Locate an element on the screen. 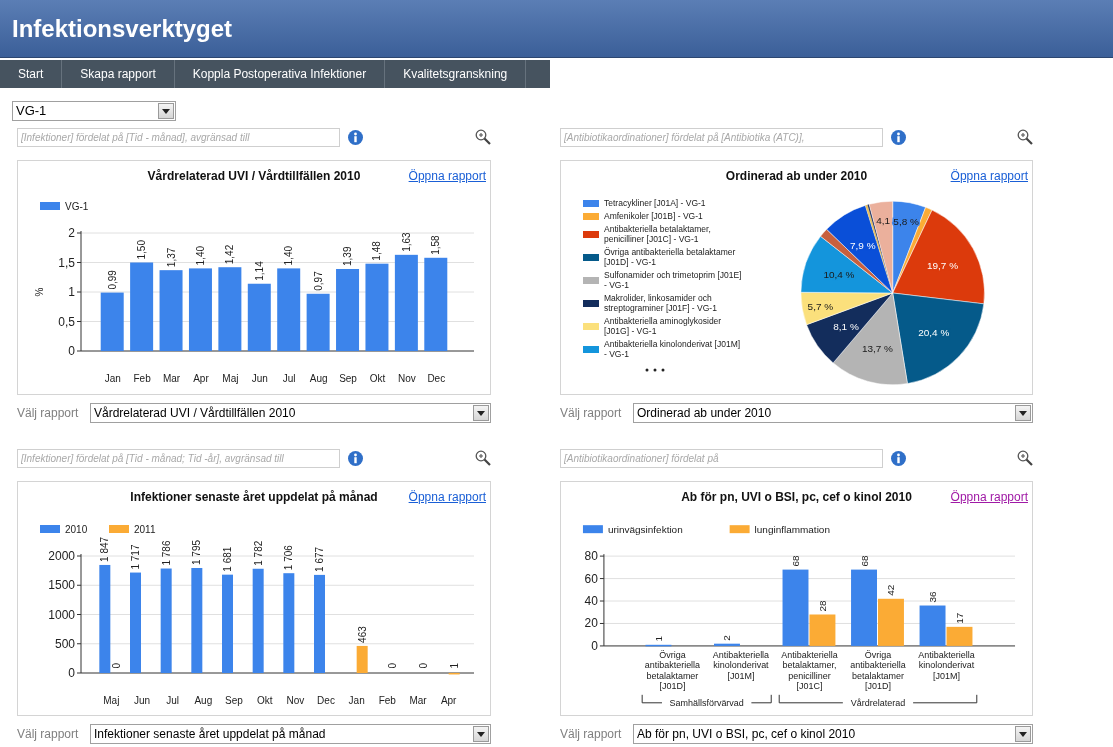 Image resolution: width=1113 pixels, height=747 pixels. category-label: Feb is located at coordinates (142, 378).